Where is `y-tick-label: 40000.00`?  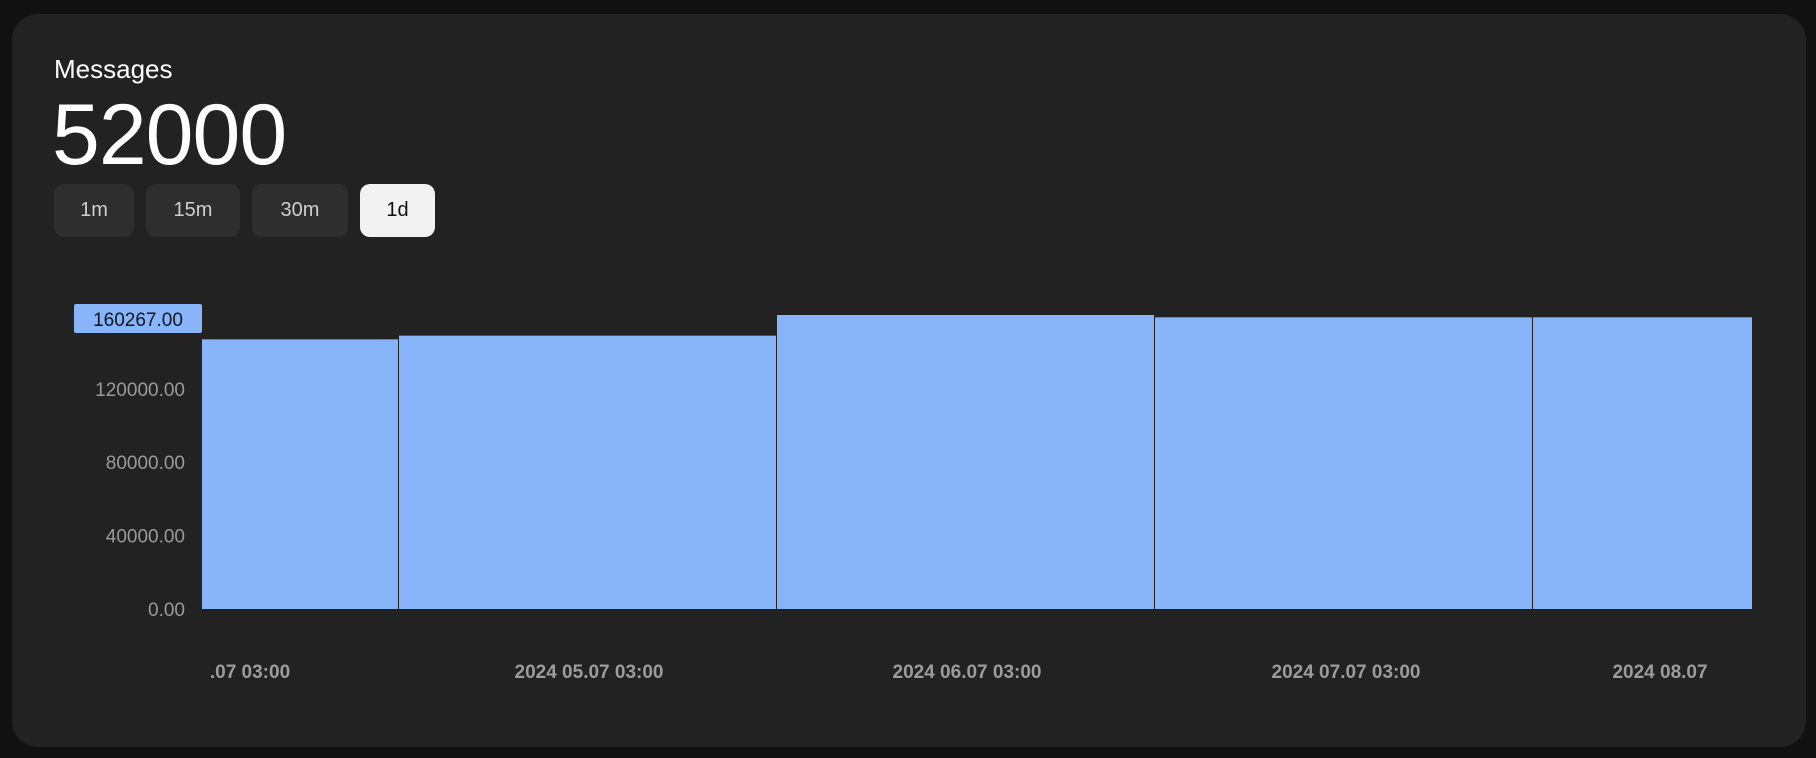 y-tick-label: 40000.00 is located at coordinates (145, 537).